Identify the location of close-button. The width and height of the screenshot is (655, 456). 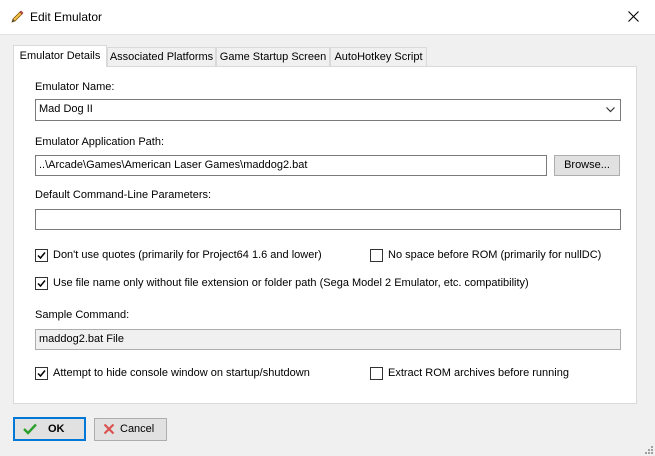
(634, 17).